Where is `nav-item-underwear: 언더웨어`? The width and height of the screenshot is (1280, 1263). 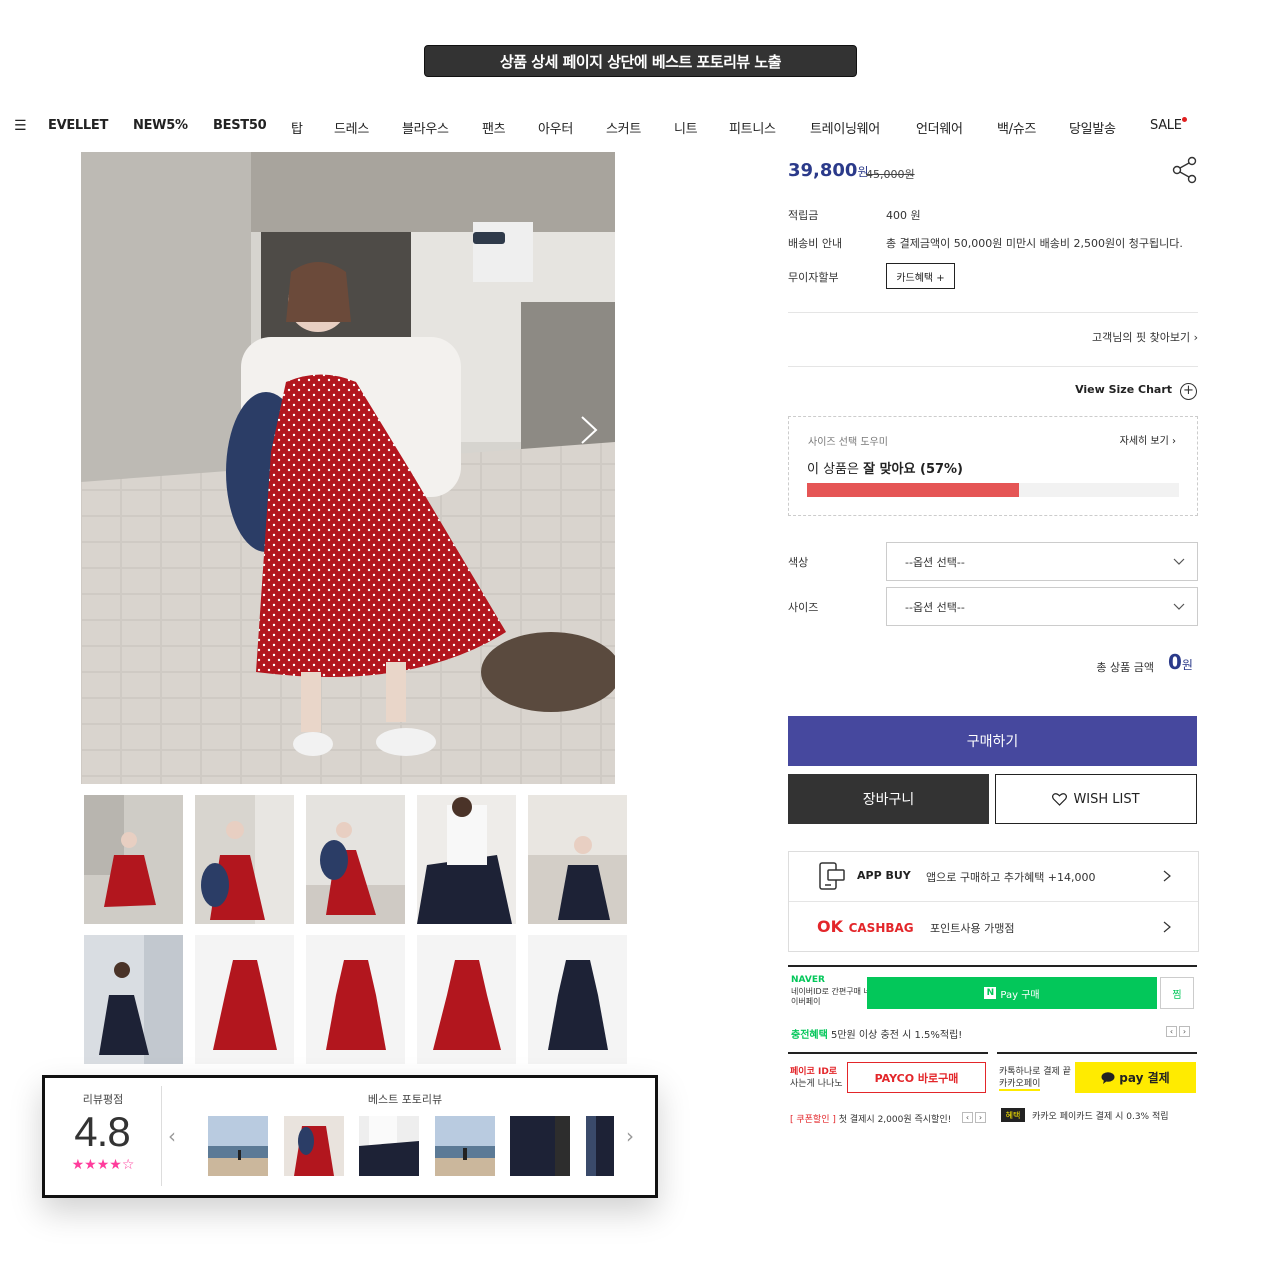
nav-item-underwear: 언더웨어 is located at coordinates (939, 127).